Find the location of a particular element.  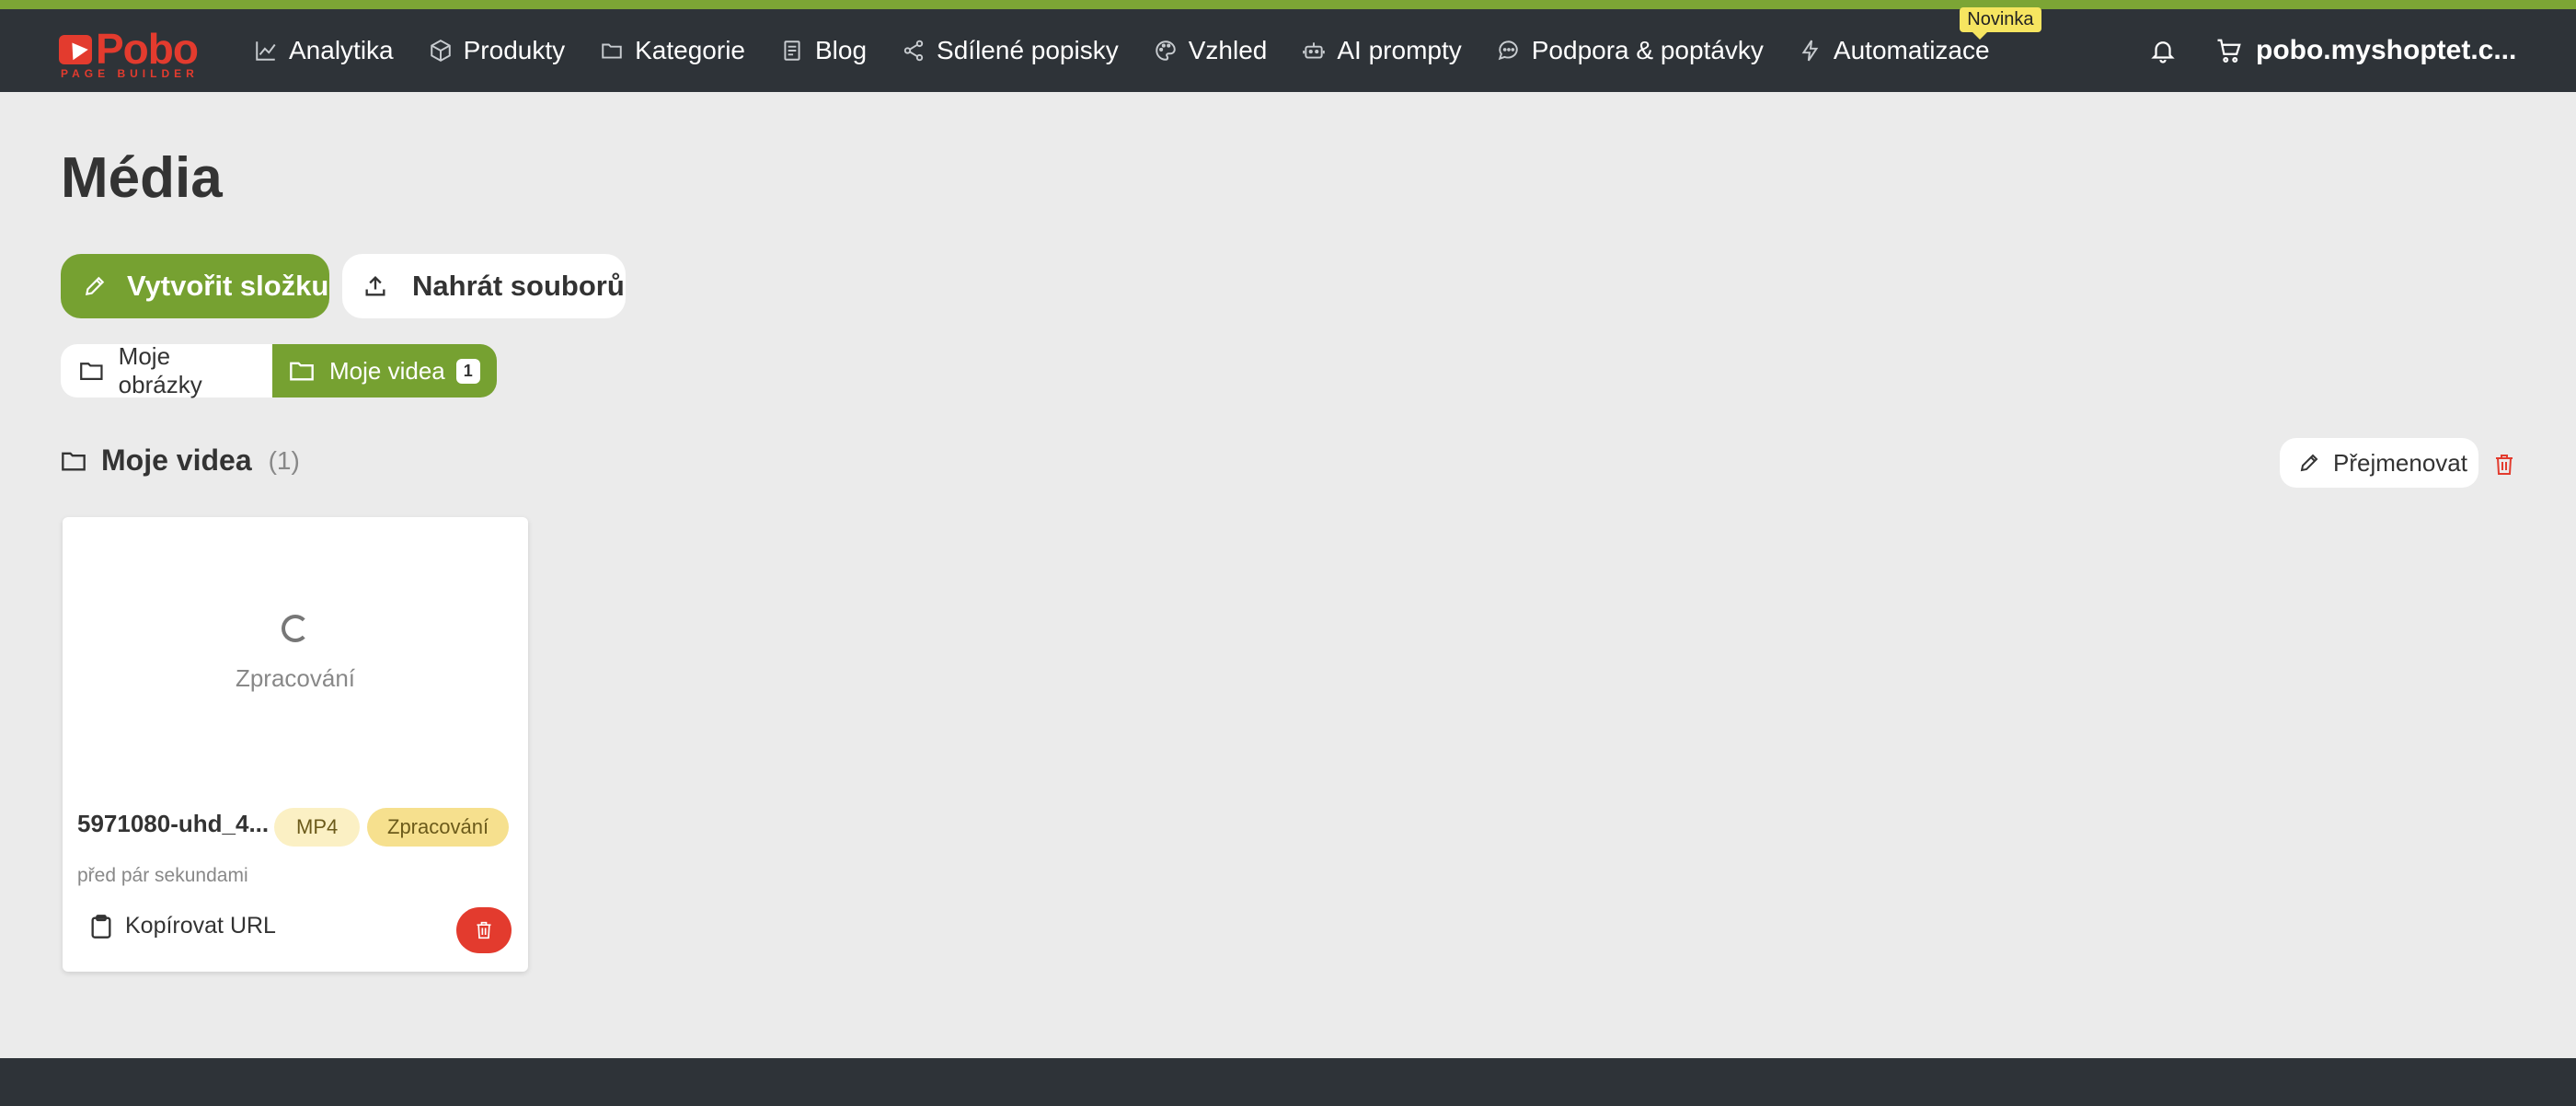

tab-moje-obrazky: Moje obrázky is located at coordinates (166, 370).